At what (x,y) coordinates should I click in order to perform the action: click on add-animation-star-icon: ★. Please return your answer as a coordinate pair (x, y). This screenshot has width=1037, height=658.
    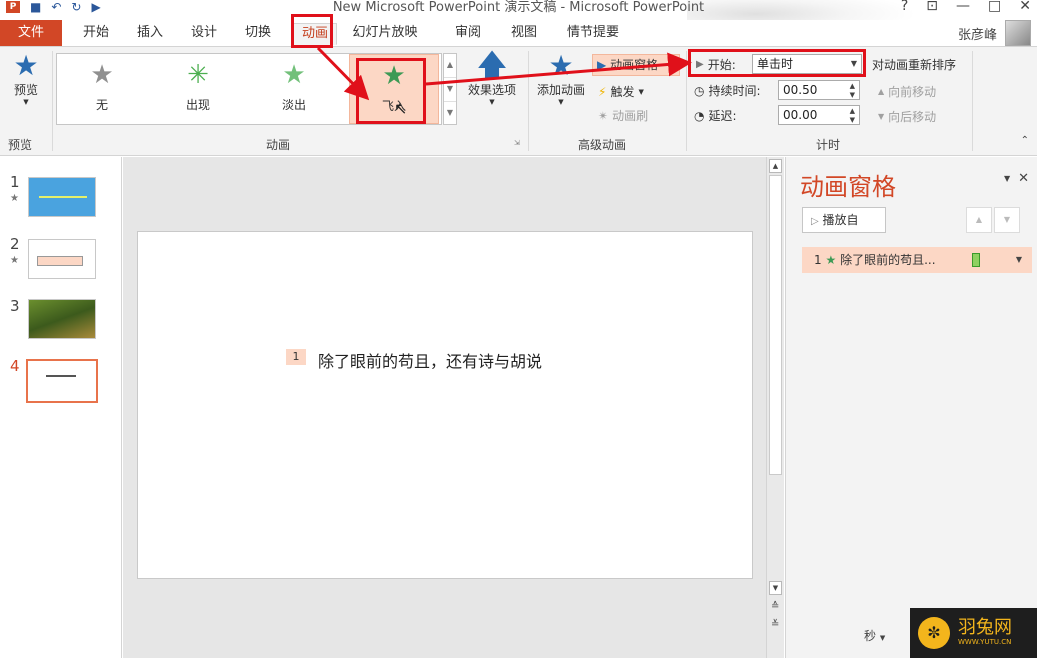
    Looking at the image, I should click on (561, 65).